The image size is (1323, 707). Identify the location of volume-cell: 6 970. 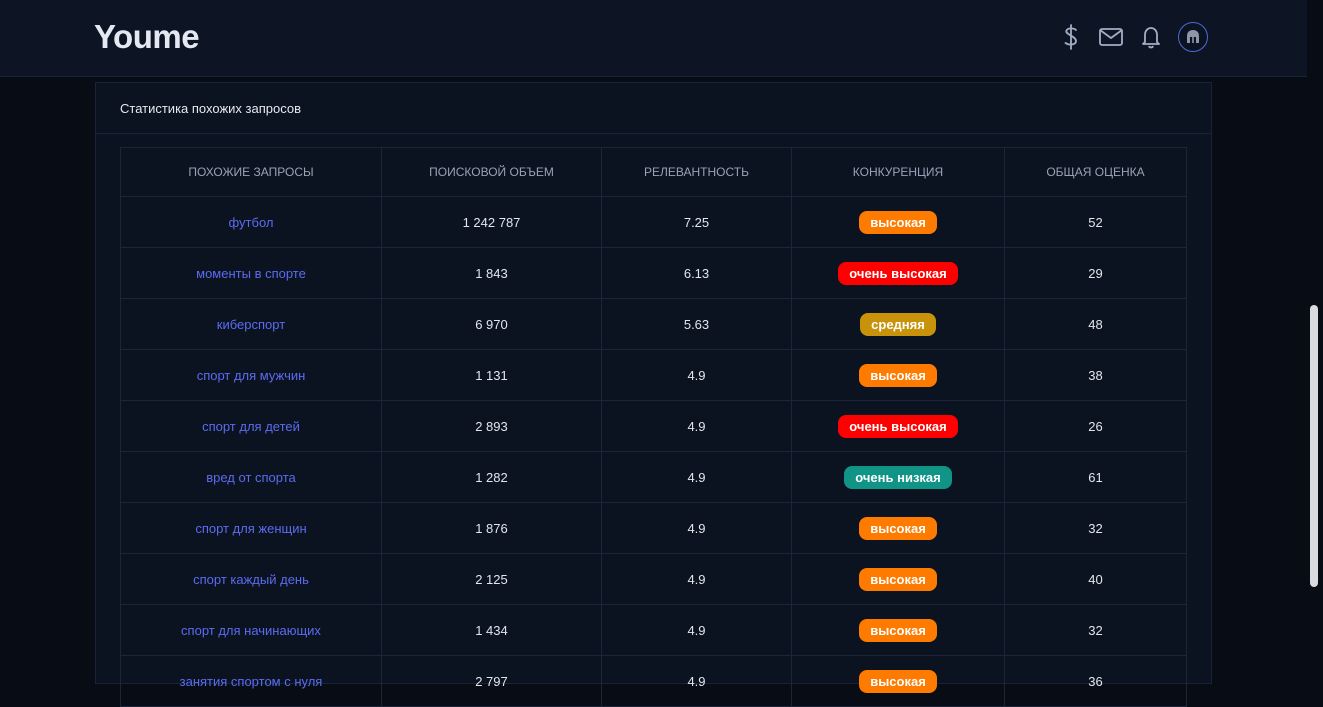
(491, 324).